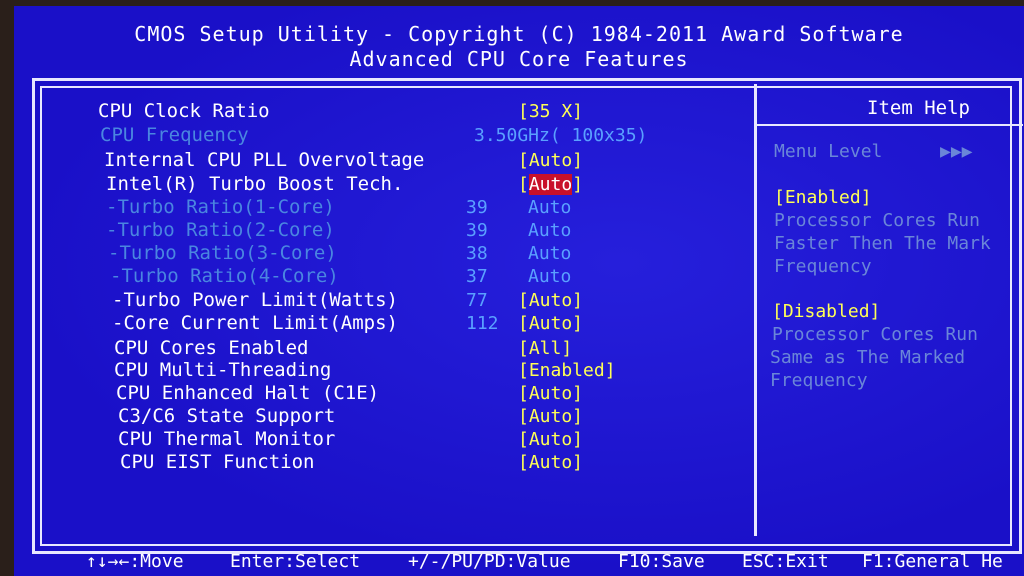 The height and width of the screenshot is (576, 1024). I want to click on setting-label: CPU EIST Function, so click(217, 462).